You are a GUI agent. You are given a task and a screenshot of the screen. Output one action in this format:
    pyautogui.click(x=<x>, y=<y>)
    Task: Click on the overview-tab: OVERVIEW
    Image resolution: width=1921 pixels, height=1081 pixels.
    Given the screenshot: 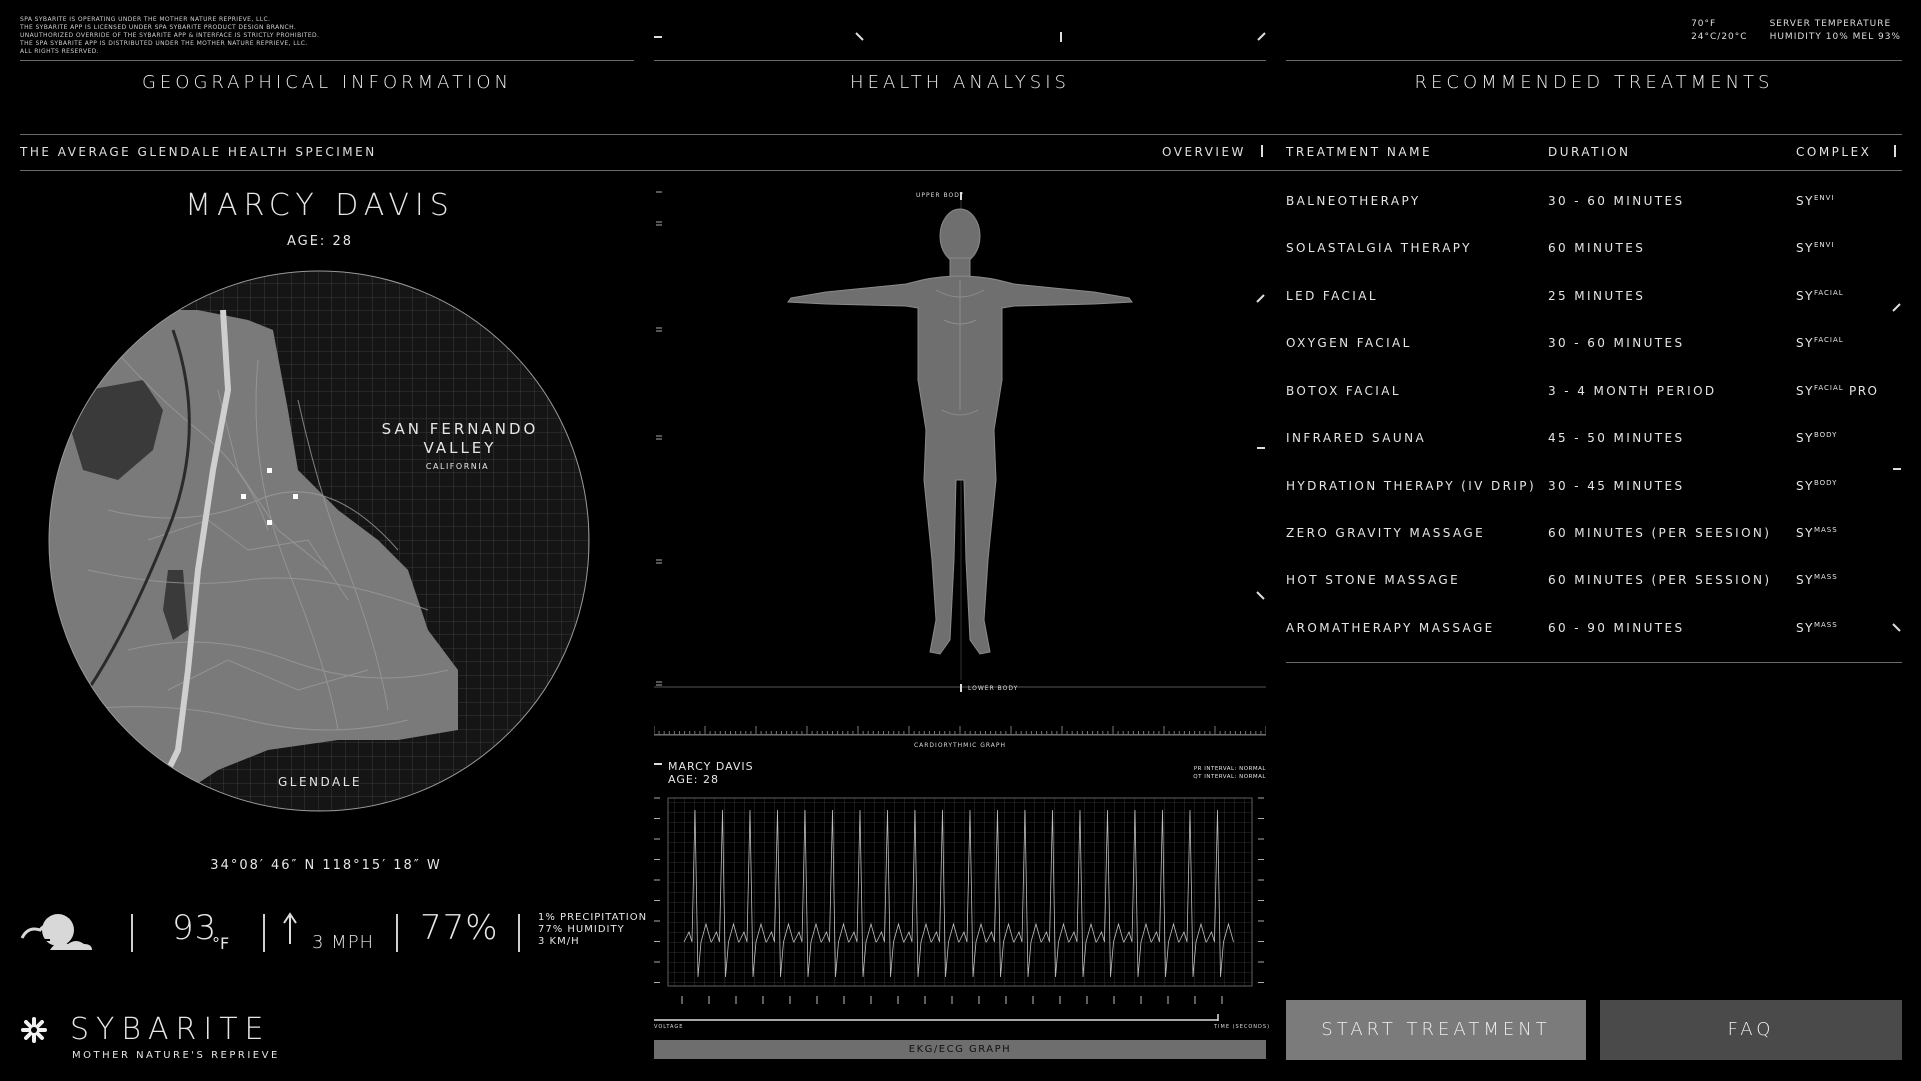 What is the action you would take?
    pyautogui.click(x=1204, y=152)
    